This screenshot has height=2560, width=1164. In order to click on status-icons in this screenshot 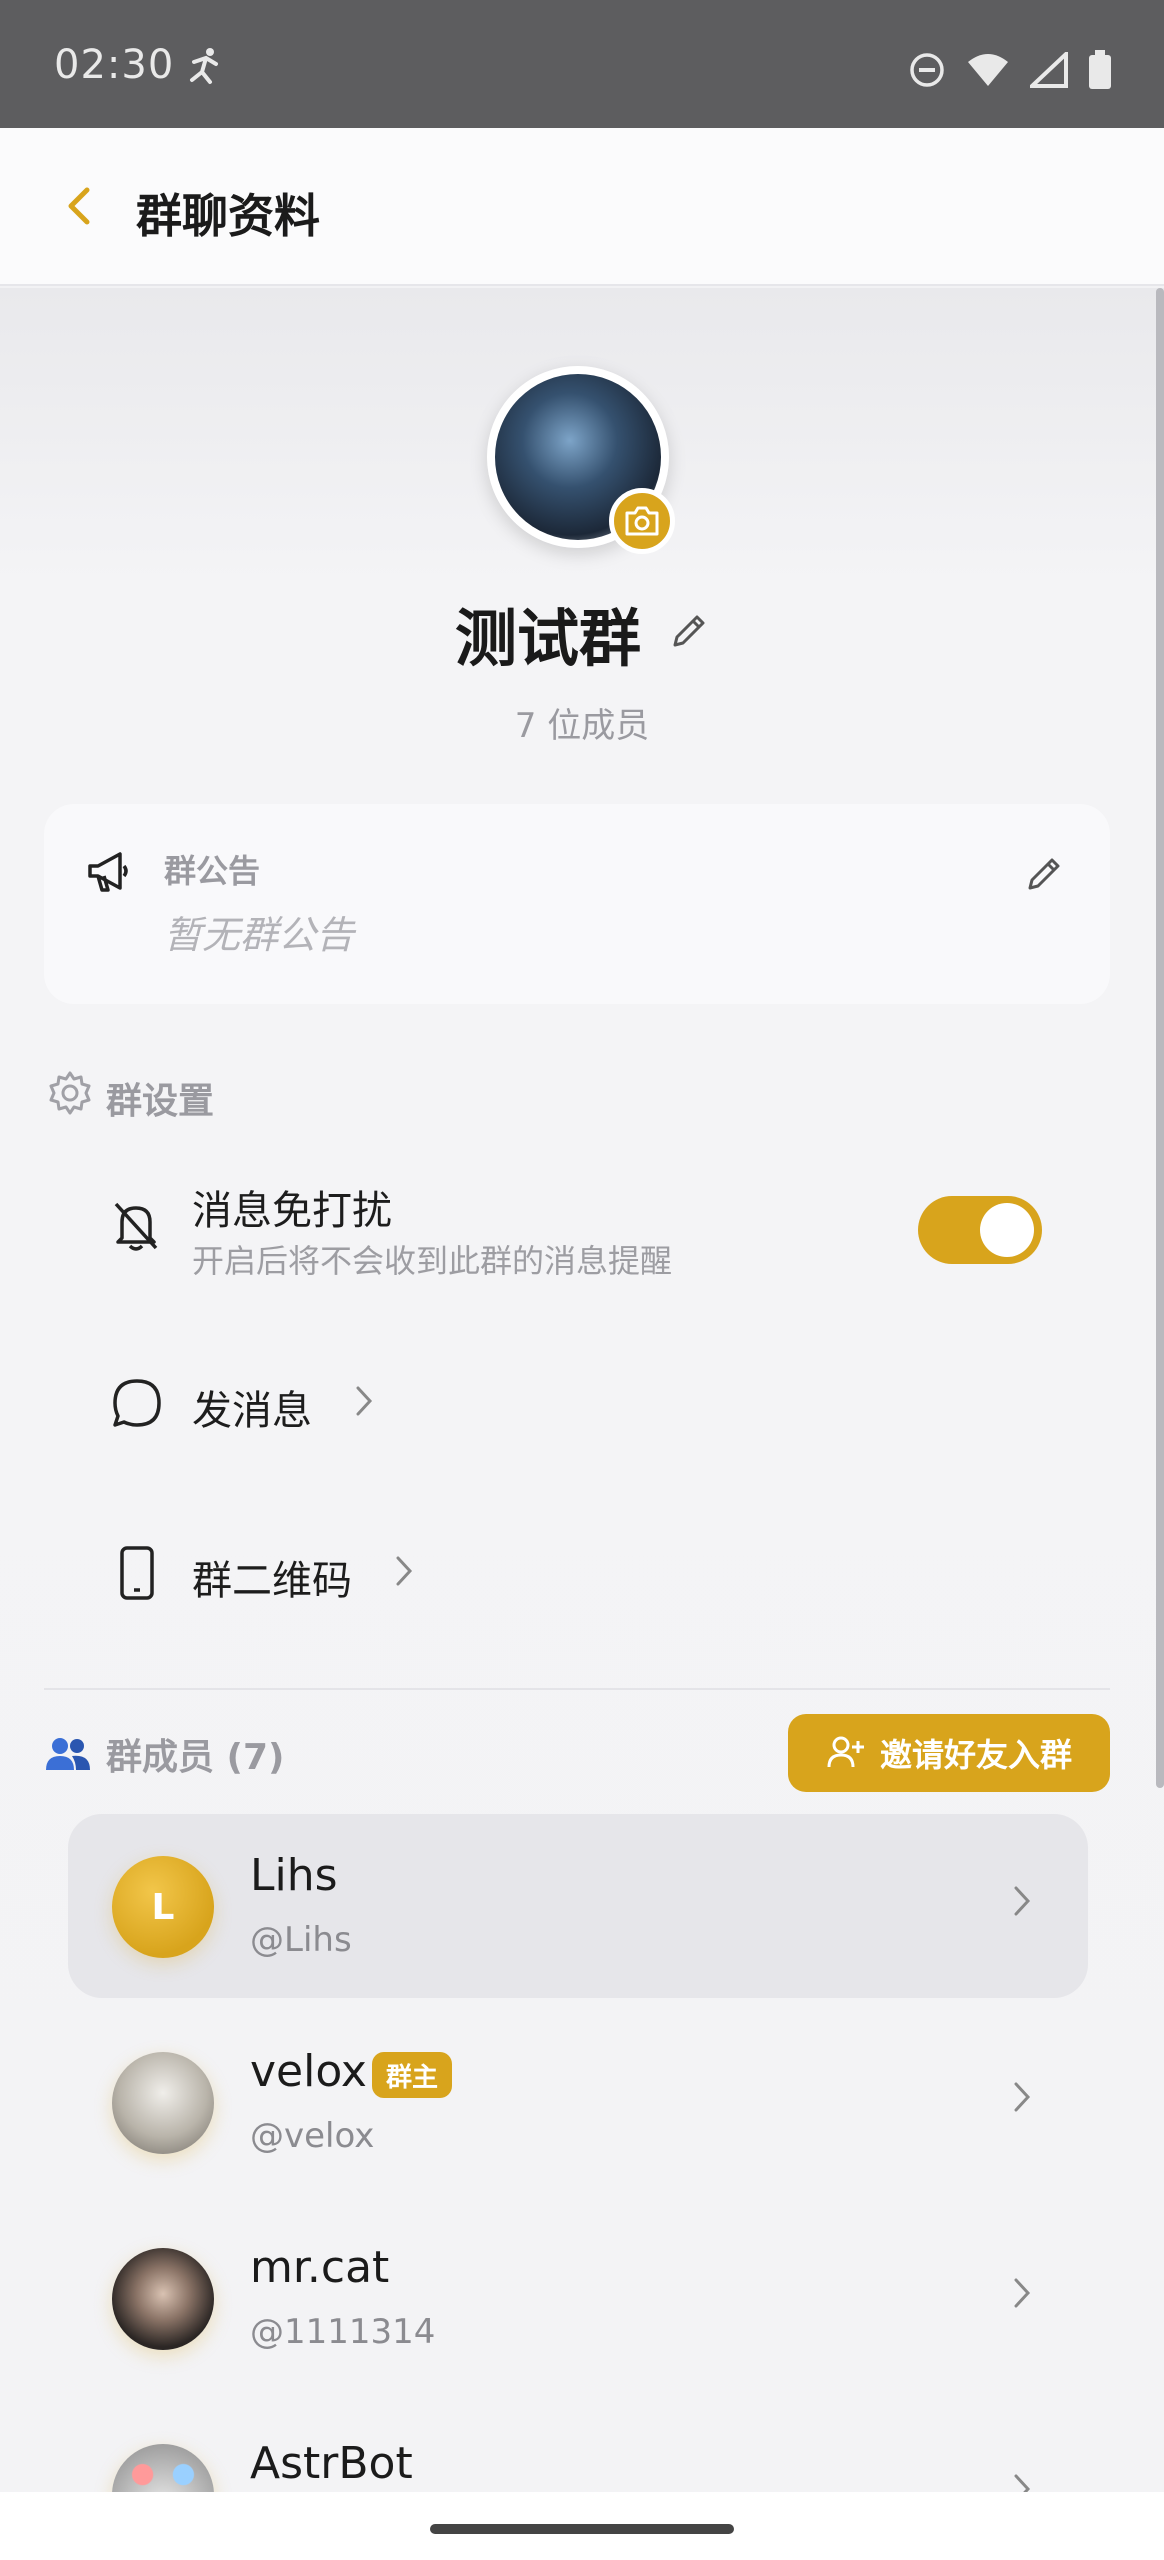, I will do `click(1010, 71)`.